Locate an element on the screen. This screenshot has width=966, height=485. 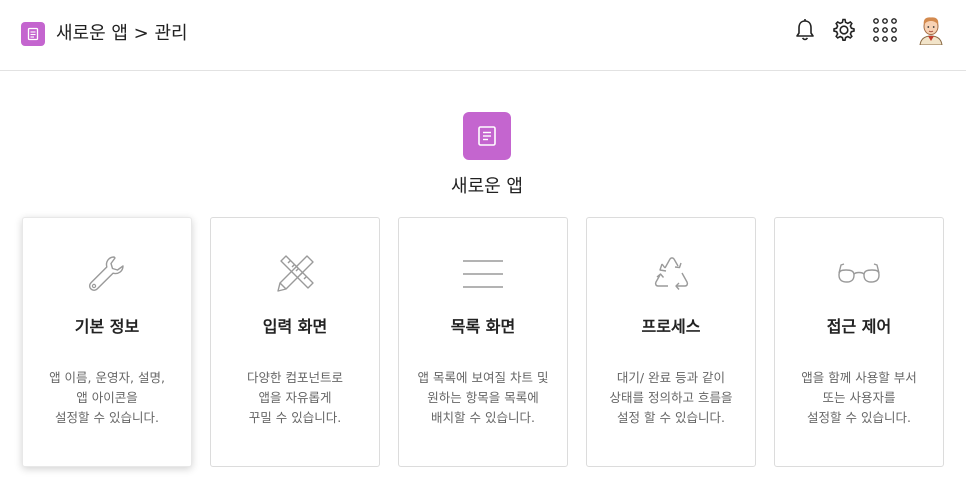
card-title: 목록 화면 is located at coordinates (483, 326).